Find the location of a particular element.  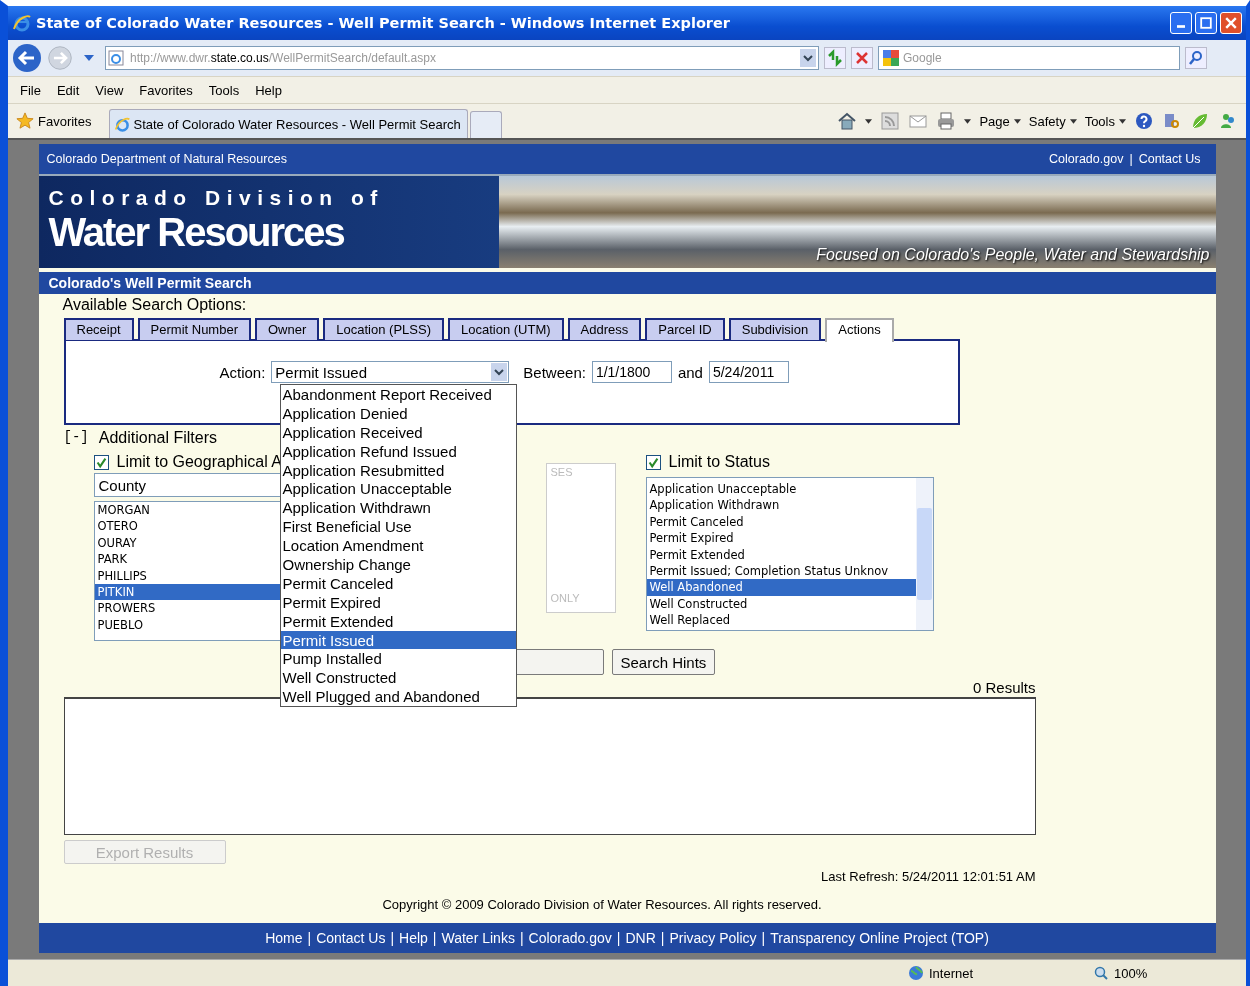

menu-item: Favorites is located at coordinates (166, 90).